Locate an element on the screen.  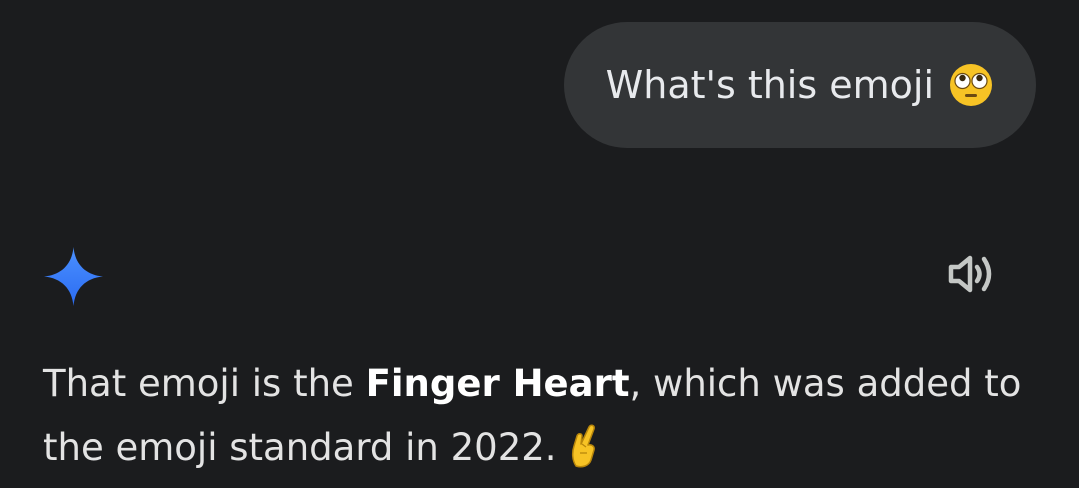
user-message-bubble: What's this emoji is located at coordinates (799, 85).